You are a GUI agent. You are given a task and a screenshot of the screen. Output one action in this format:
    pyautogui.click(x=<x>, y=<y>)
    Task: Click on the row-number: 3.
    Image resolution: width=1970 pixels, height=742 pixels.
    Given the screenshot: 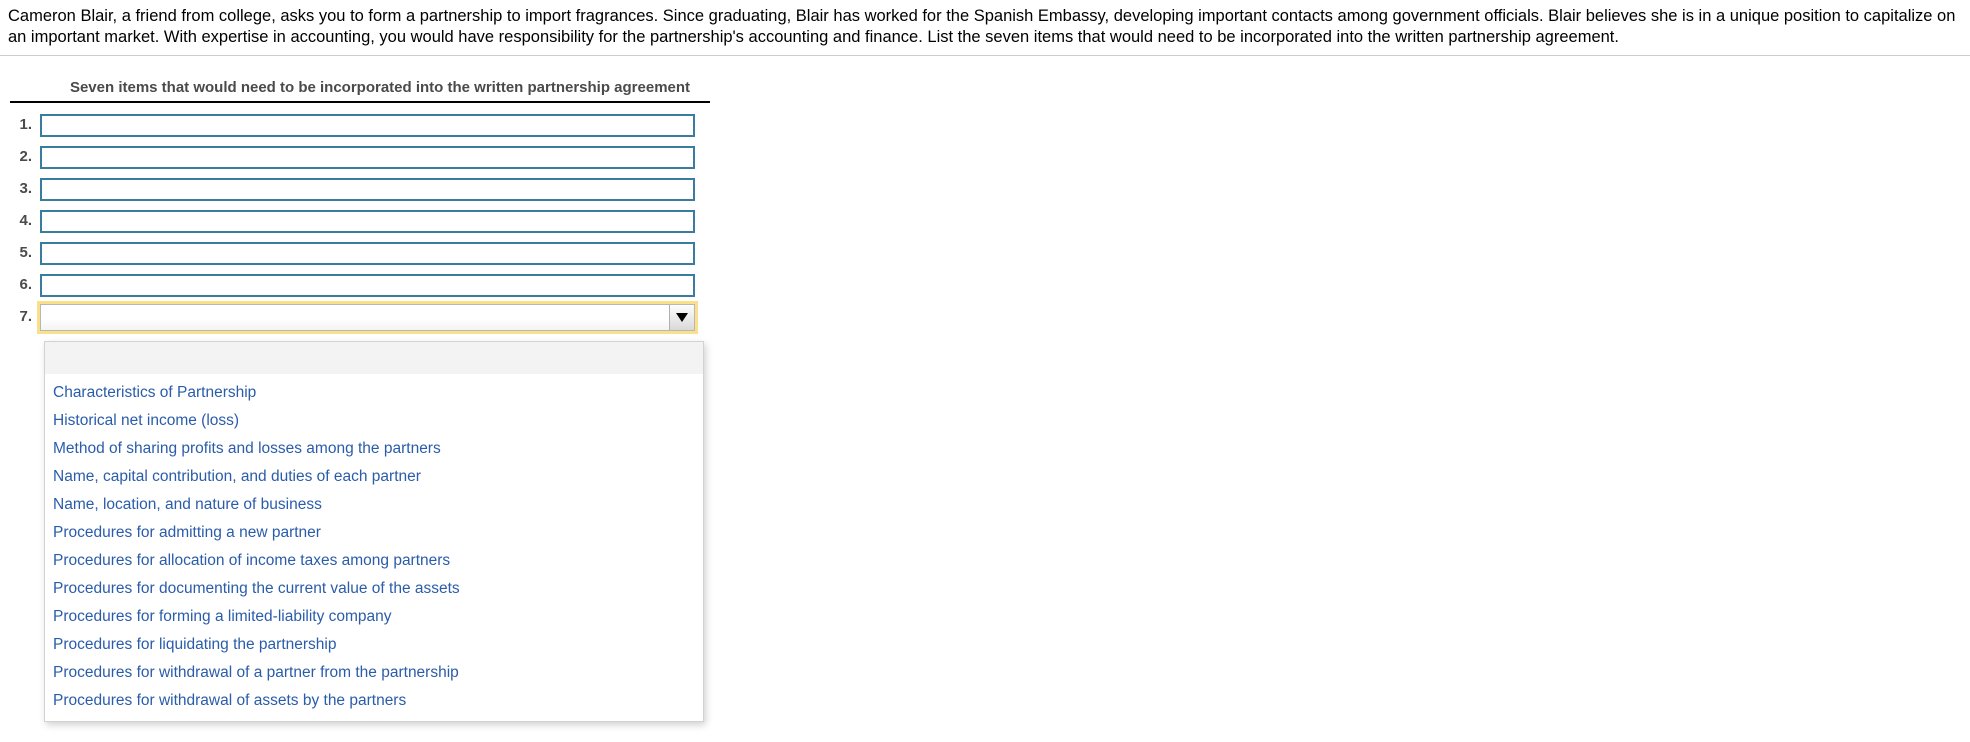 What is the action you would take?
    pyautogui.click(x=25, y=188)
    